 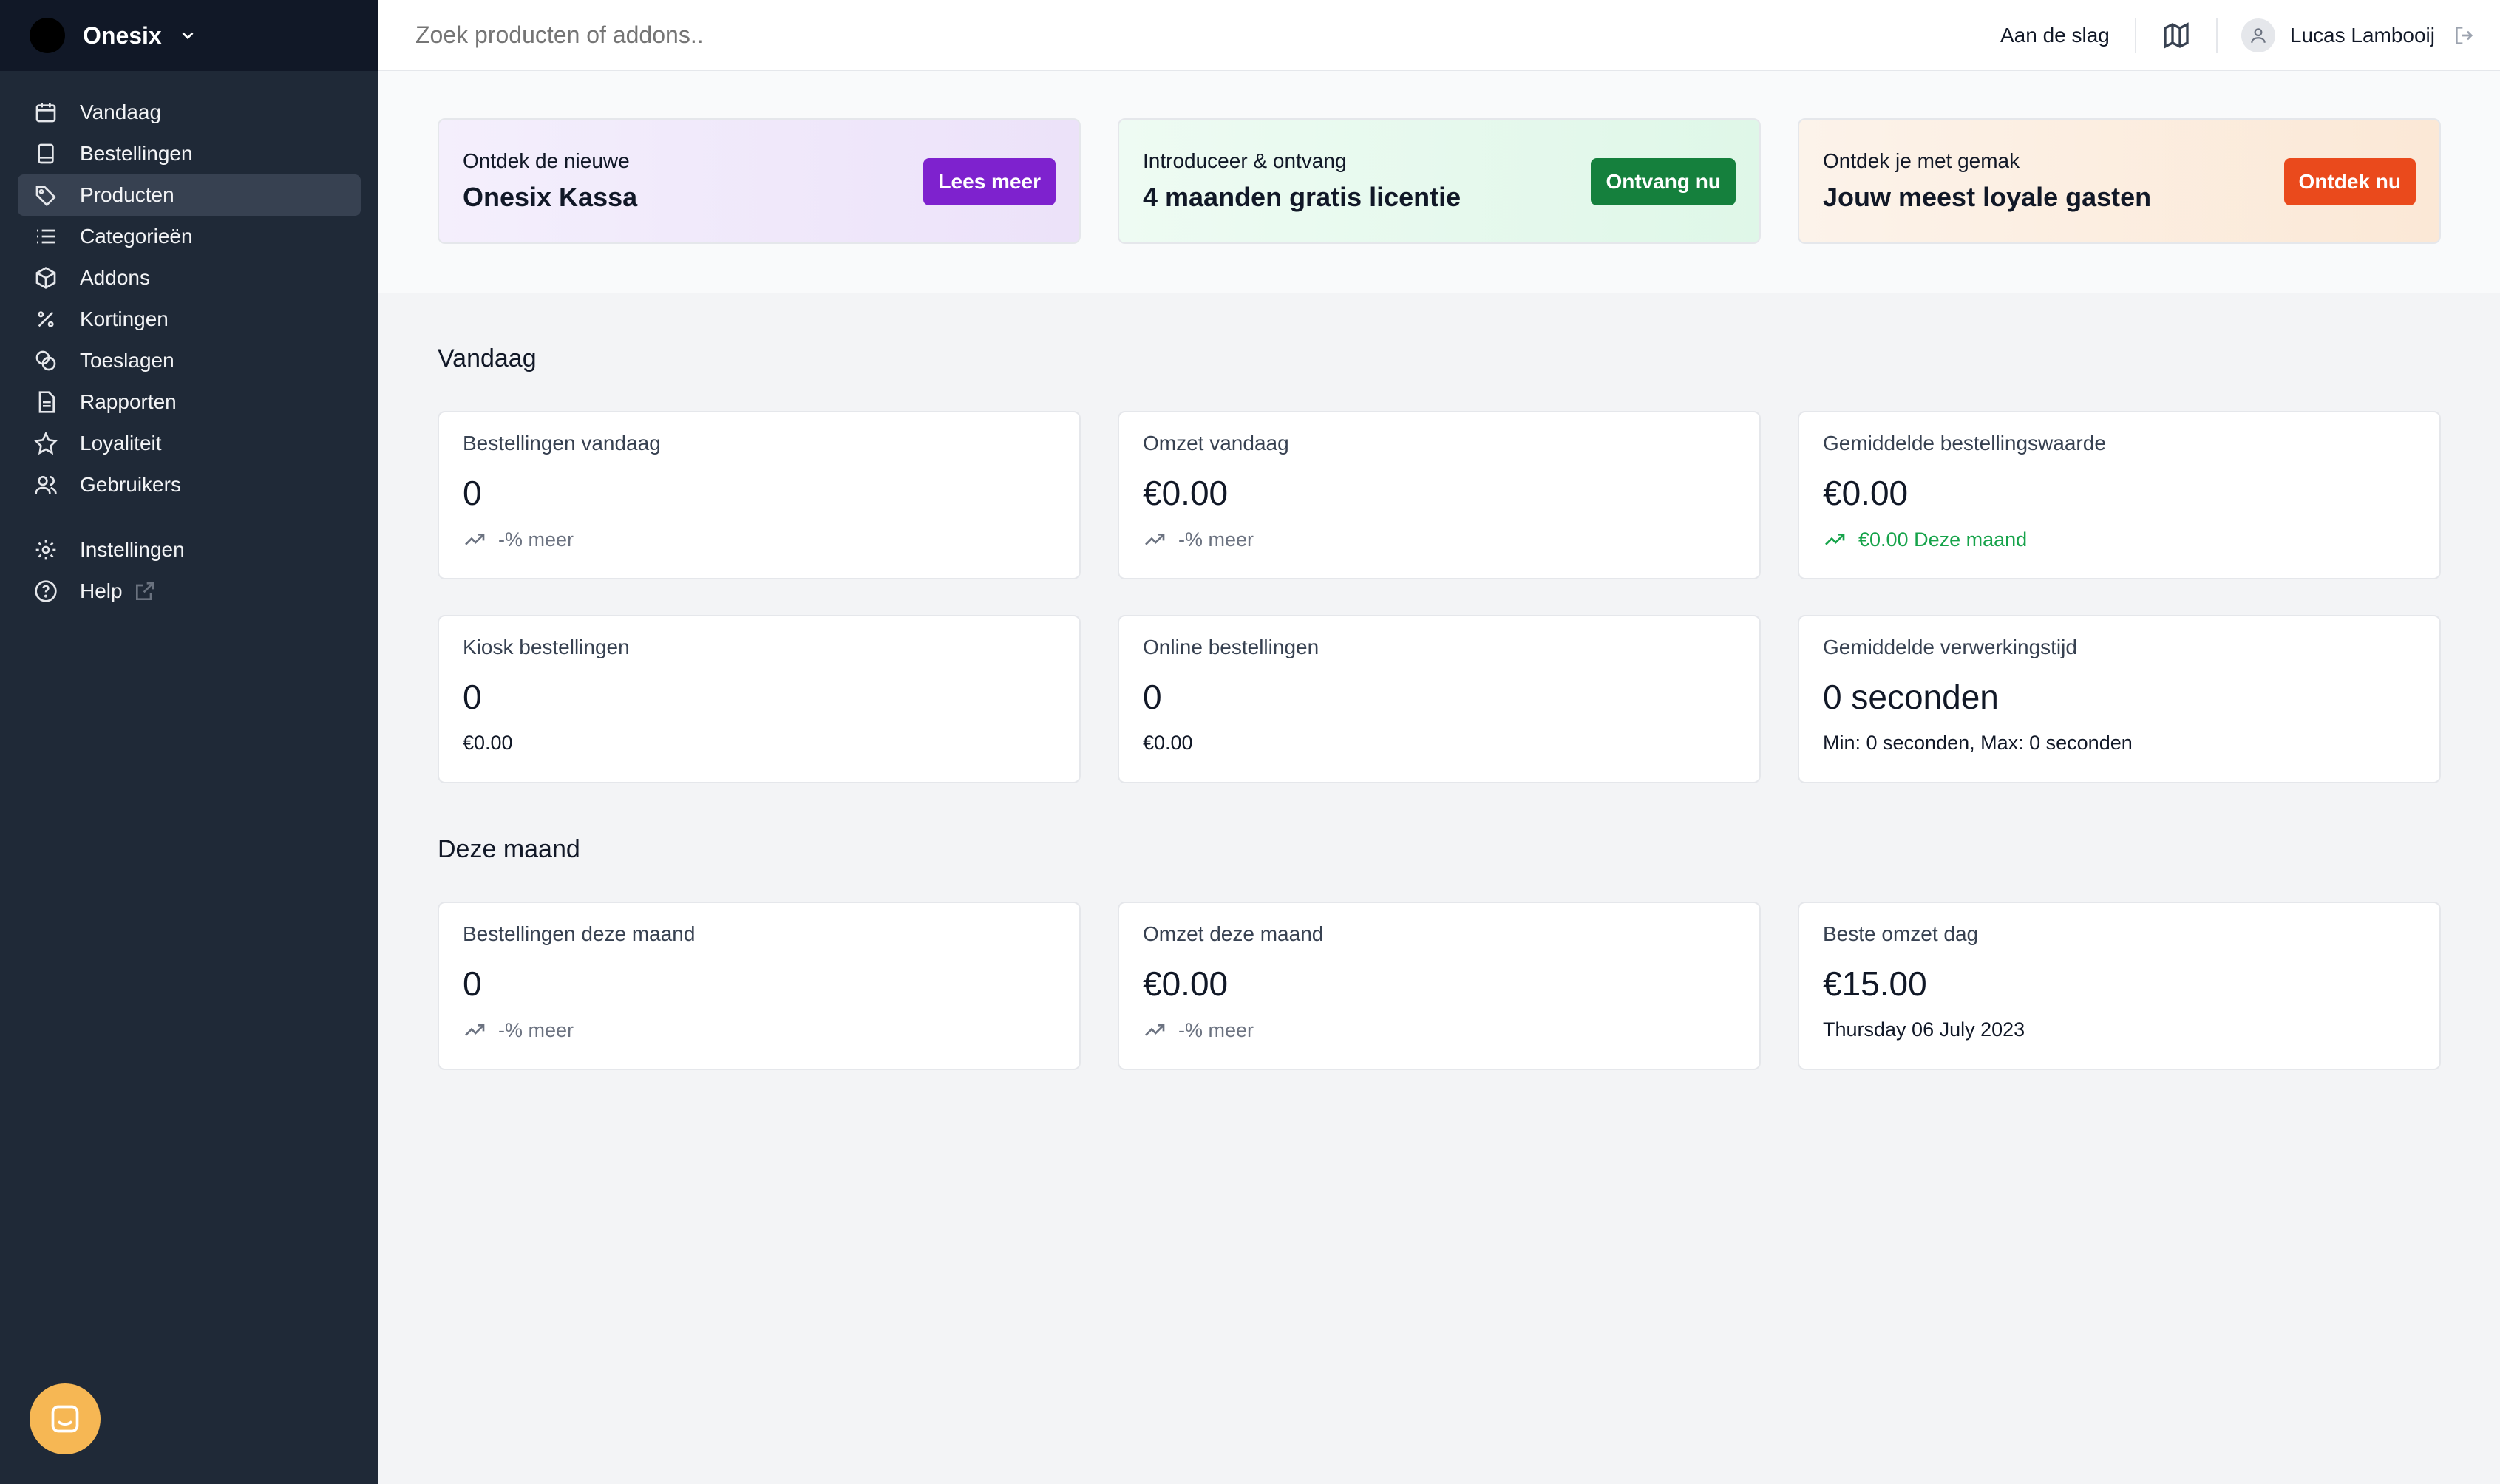 I want to click on stat-trend: €0.00 Deze maand, so click(x=2119, y=539).